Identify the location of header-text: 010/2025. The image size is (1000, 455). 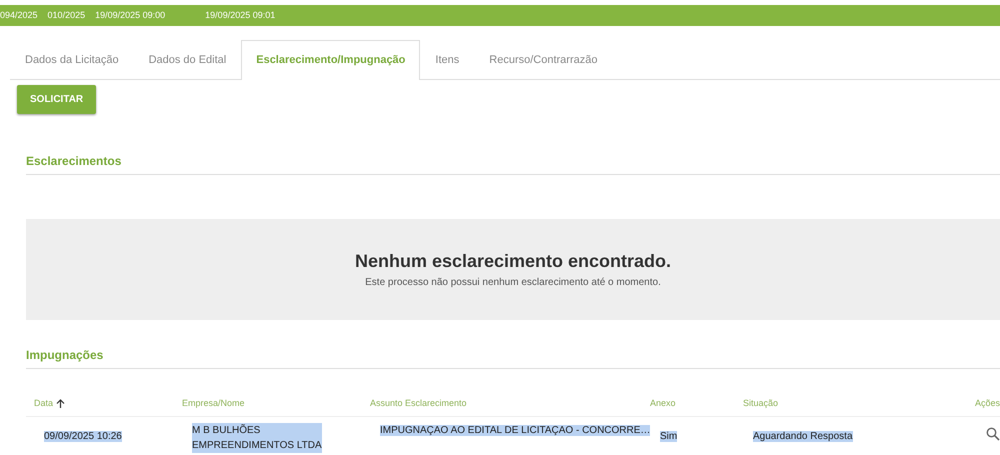
(67, 15).